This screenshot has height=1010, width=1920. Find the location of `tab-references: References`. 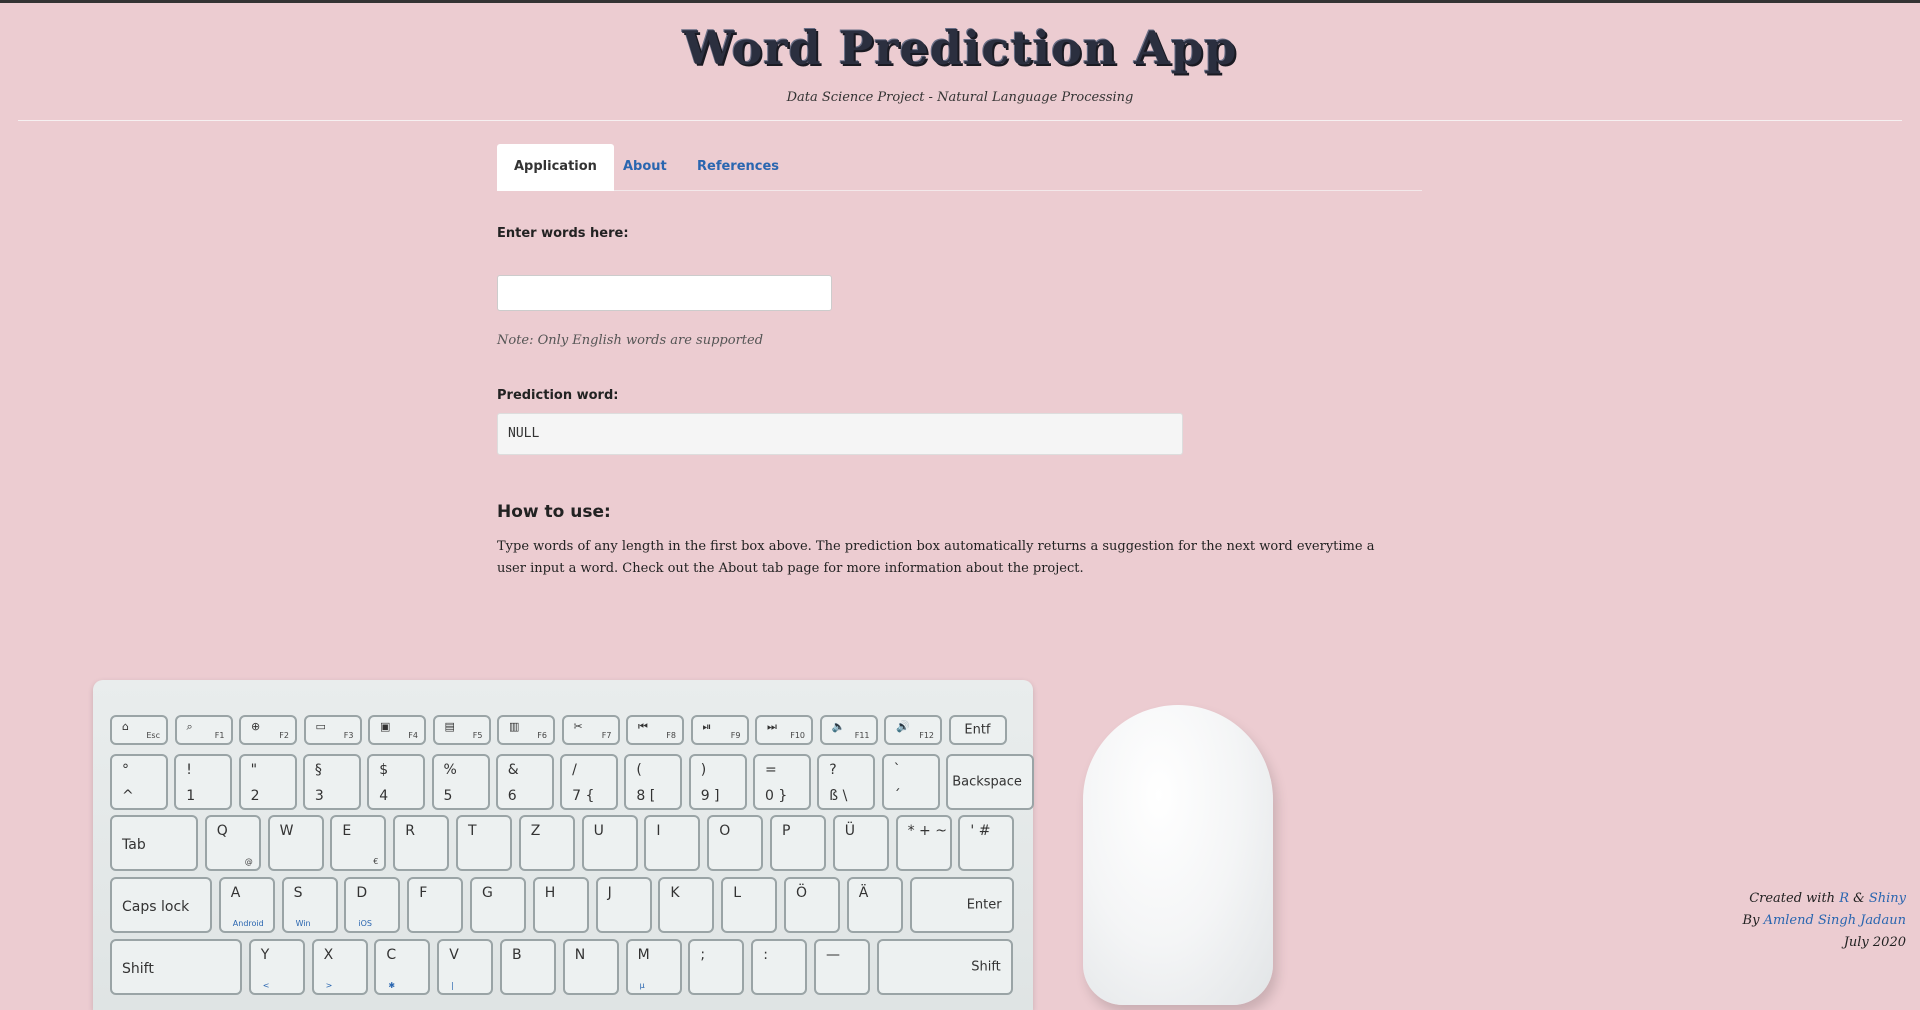

tab-references: References is located at coordinates (738, 167).